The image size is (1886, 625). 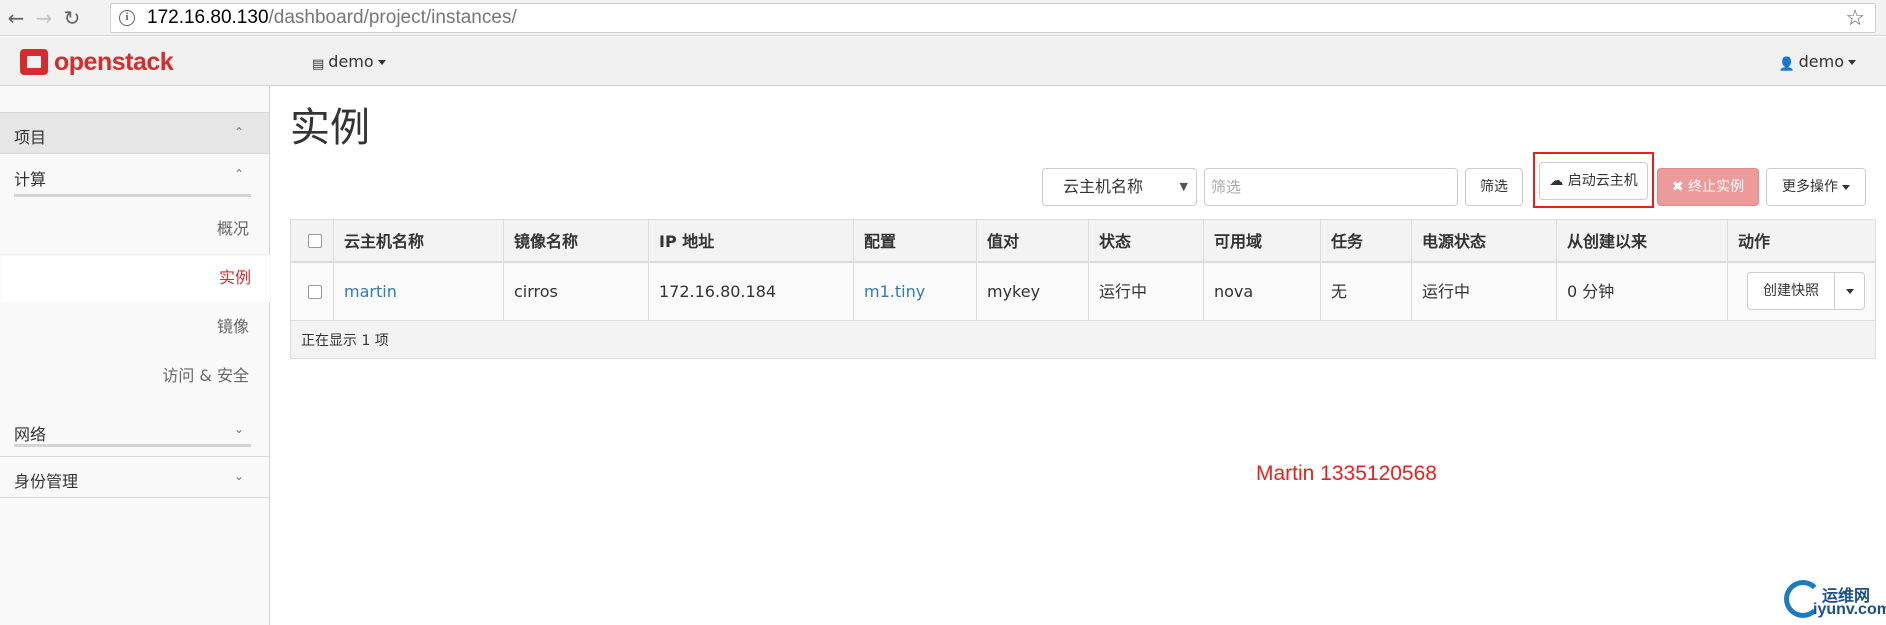 I want to click on sidebar-section-compute: 计算 ⌃, so click(x=134, y=175).